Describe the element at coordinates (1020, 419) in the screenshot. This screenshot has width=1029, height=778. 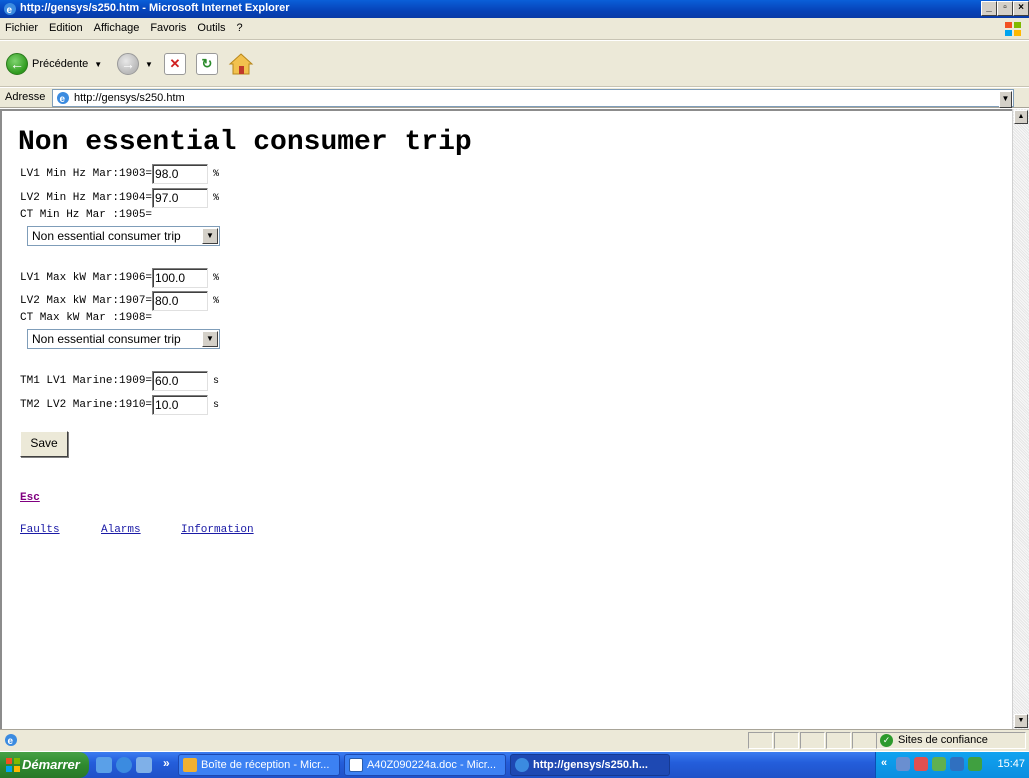
I see `vertical-scrollbar: ▲ ▼` at that location.